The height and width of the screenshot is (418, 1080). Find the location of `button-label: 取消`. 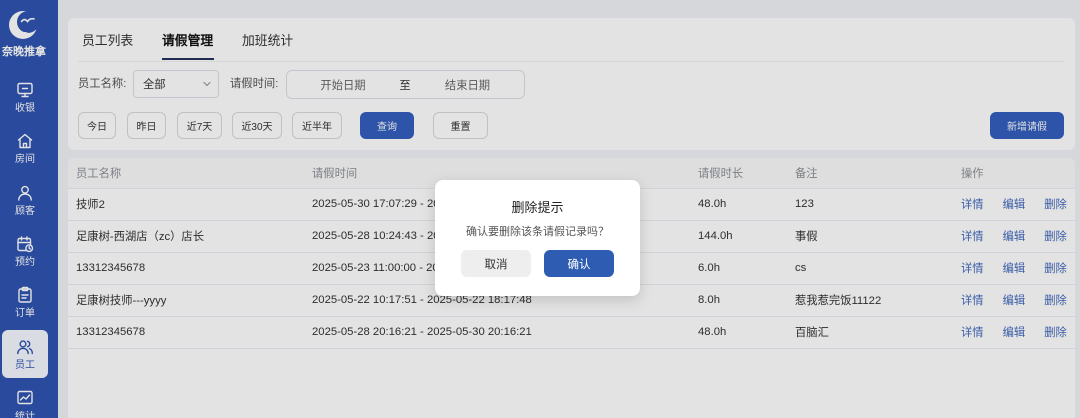

button-label: 取消 is located at coordinates (496, 264).